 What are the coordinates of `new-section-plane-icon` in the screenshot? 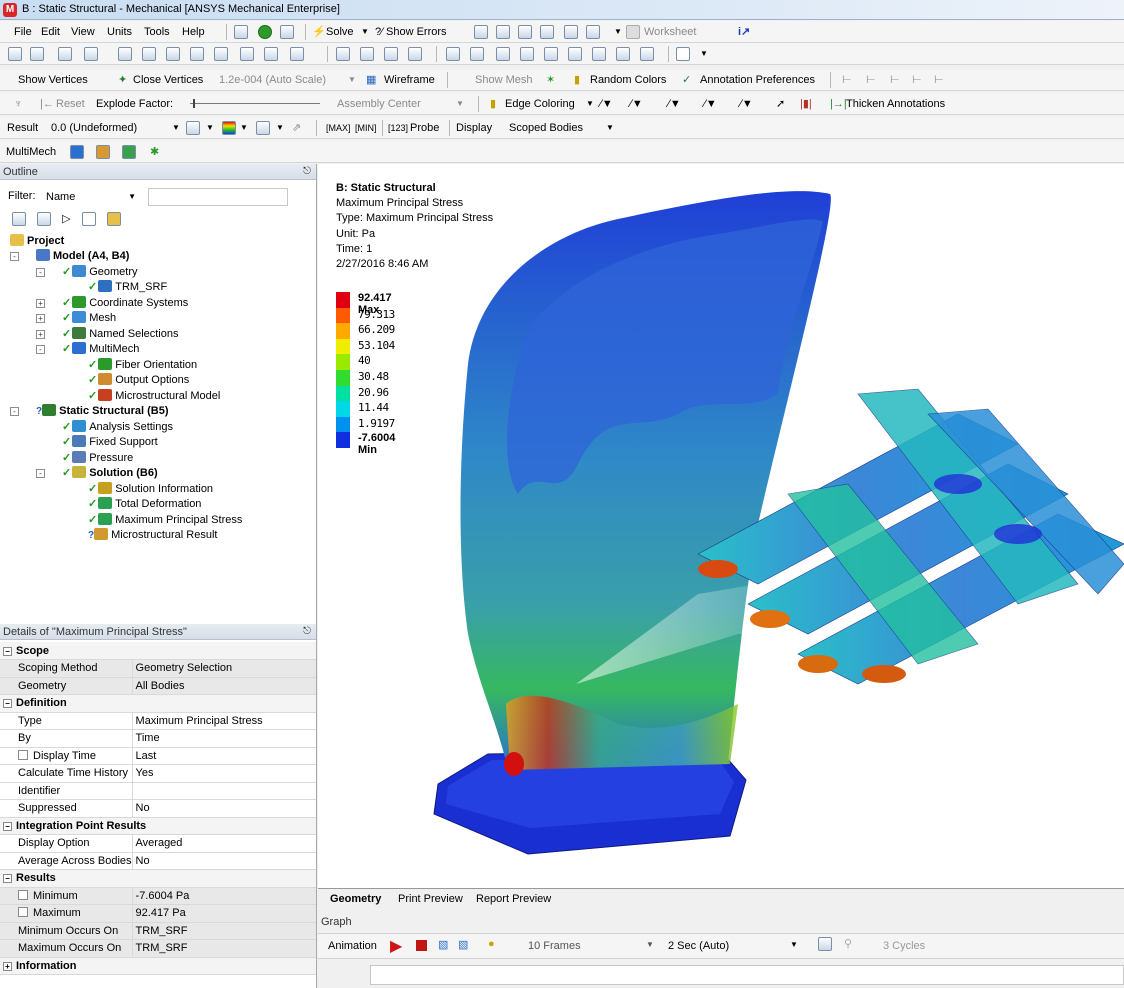 It's located at (241, 32).